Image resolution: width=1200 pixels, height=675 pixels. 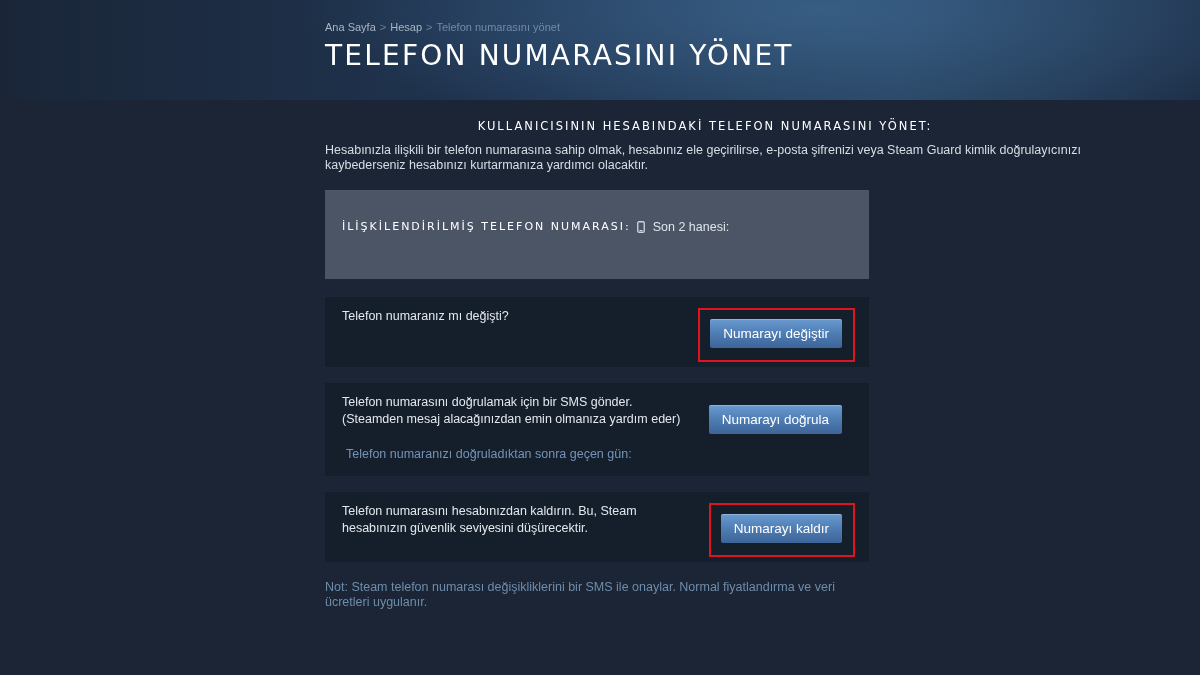 What do you see at coordinates (640, 227) in the screenshot?
I see `phone-icon` at bounding box center [640, 227].